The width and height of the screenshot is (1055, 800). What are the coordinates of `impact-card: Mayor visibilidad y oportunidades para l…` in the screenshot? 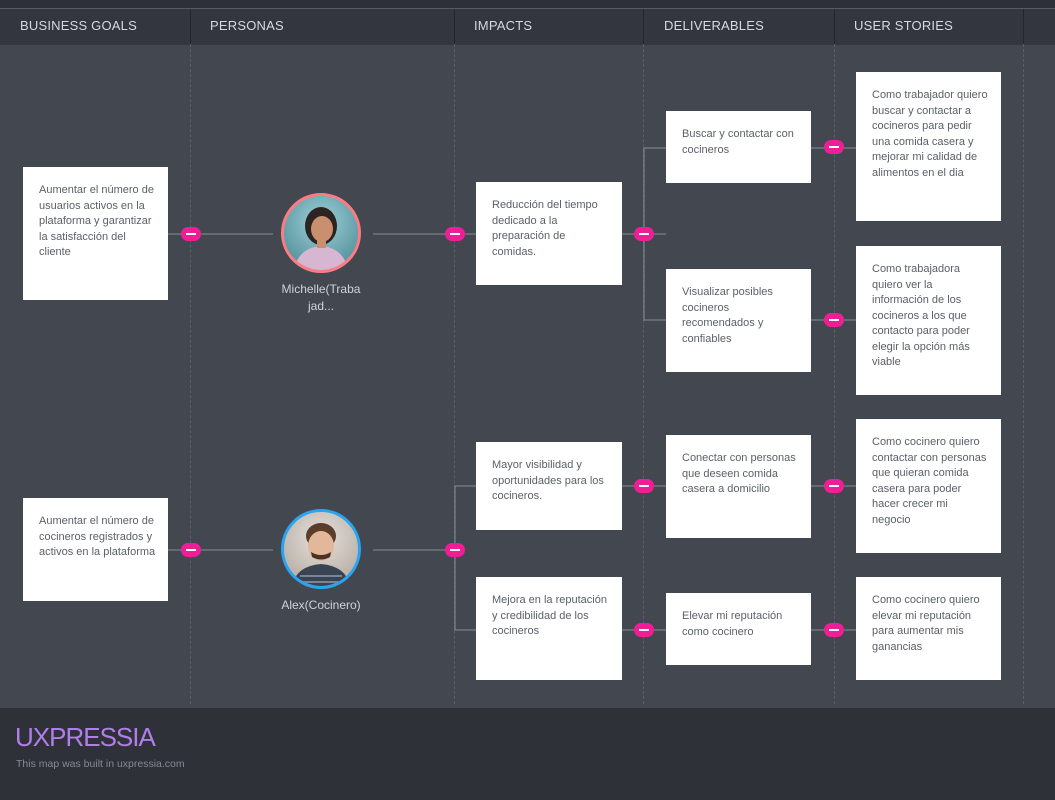 It's located at (549, 486).